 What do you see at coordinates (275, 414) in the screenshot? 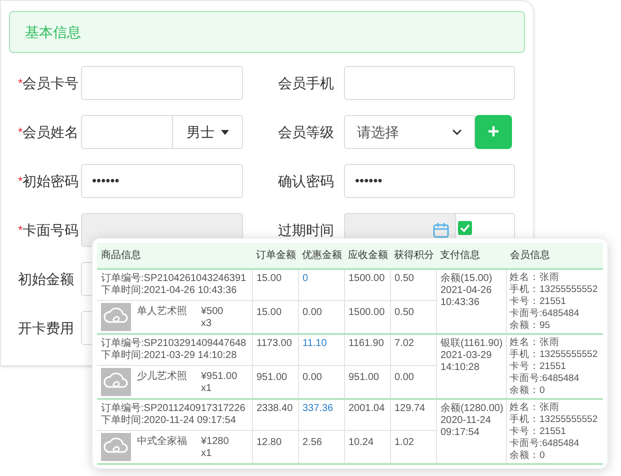
I see `table-cell: 2338.40` at bounding box center [275, 414].